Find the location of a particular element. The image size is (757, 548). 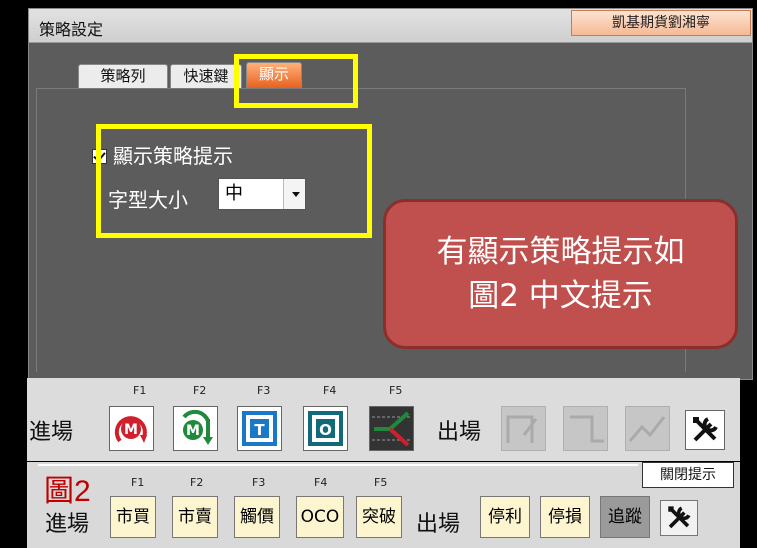

take-profit-icon is located at coordinates (523, 428).